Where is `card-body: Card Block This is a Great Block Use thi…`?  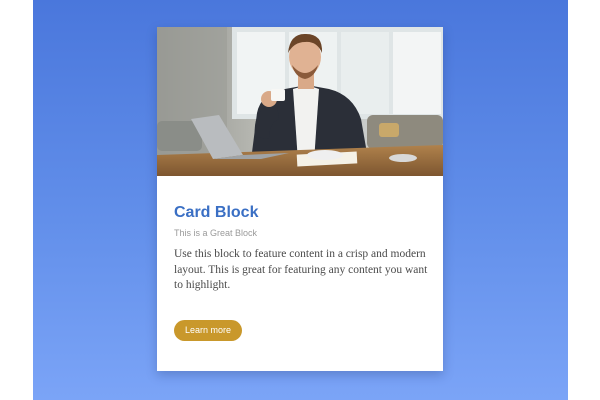 card-body: Card Block This is a Great Block Use thi… is located at coordinates (301, 248).